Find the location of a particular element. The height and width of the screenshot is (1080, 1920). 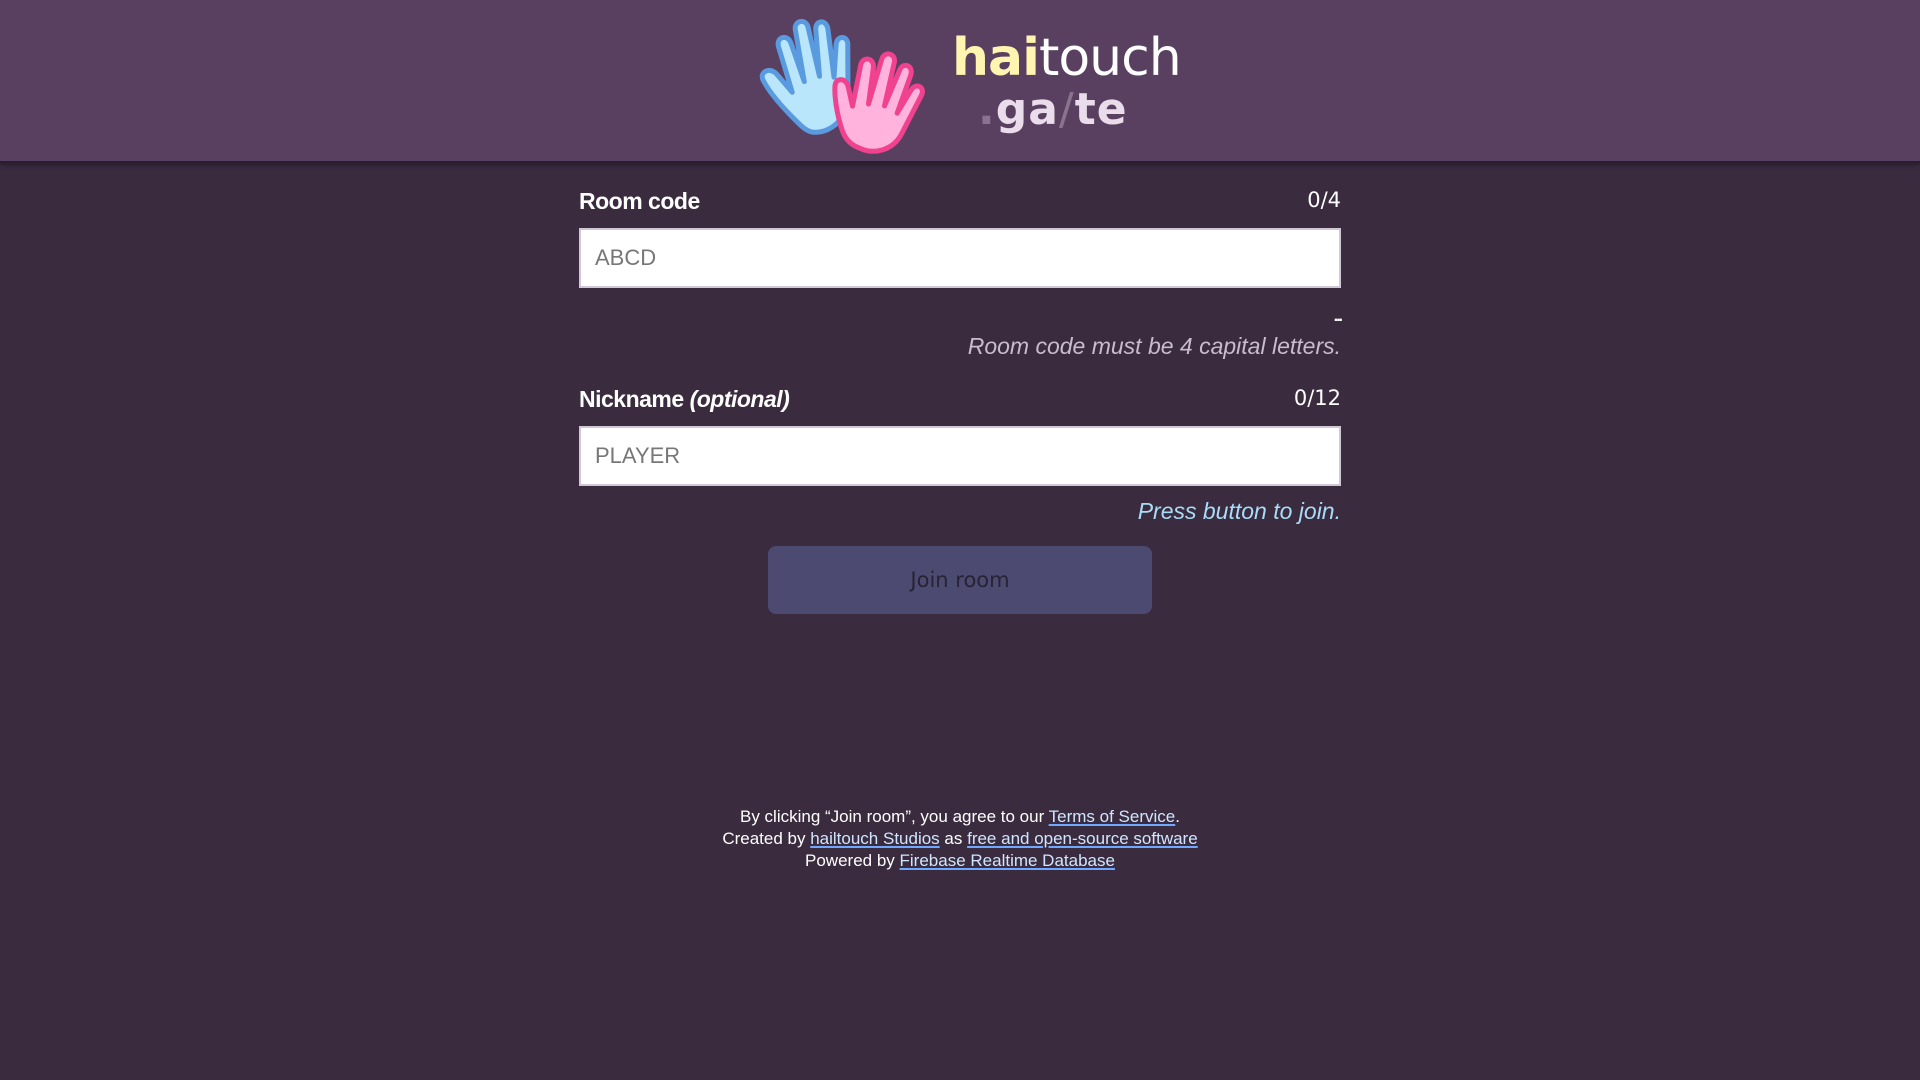

nickname-label: Nickname (optional) is located at coordinates (684, 399).